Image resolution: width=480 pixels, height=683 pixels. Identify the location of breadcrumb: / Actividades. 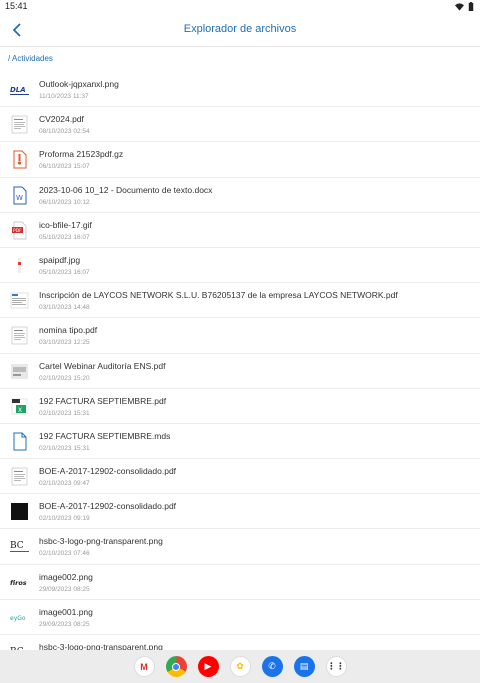
(30, 58).